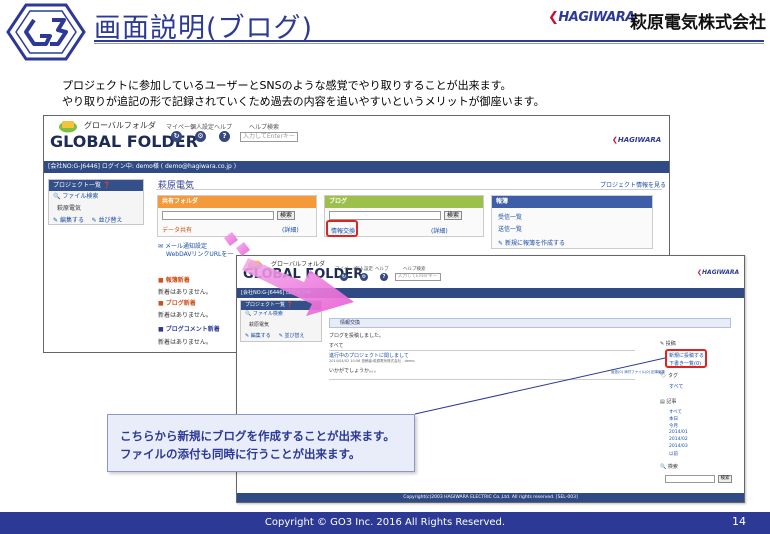 The image size is (770, 534). What do you see at coordinates (174, 280) in the screenshot?
I see `news-header: ■ 報簿新着` at bounding box center [174, 280].